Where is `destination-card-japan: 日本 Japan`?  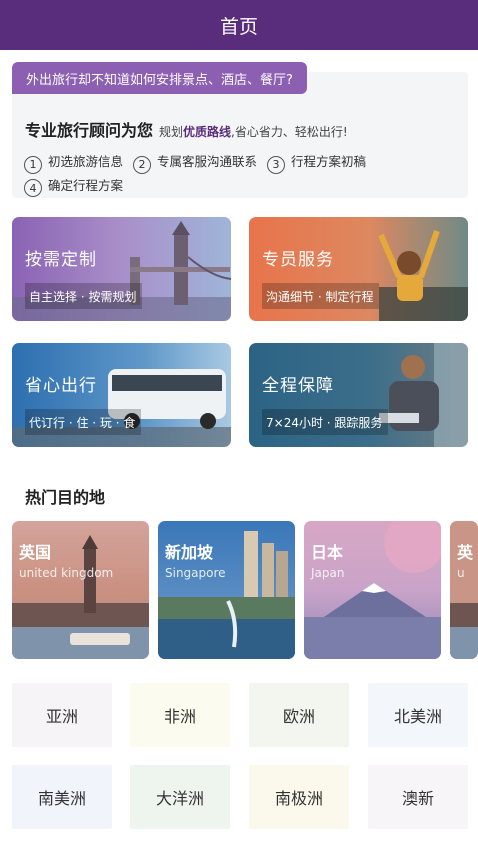 destination-card-japan: 日本 Japan is located at coordinates (372, 590).